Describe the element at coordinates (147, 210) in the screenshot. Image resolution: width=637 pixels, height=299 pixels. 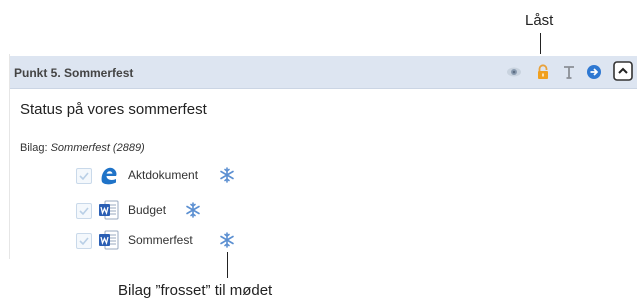
I see `attachment-name: Budget` at that location.